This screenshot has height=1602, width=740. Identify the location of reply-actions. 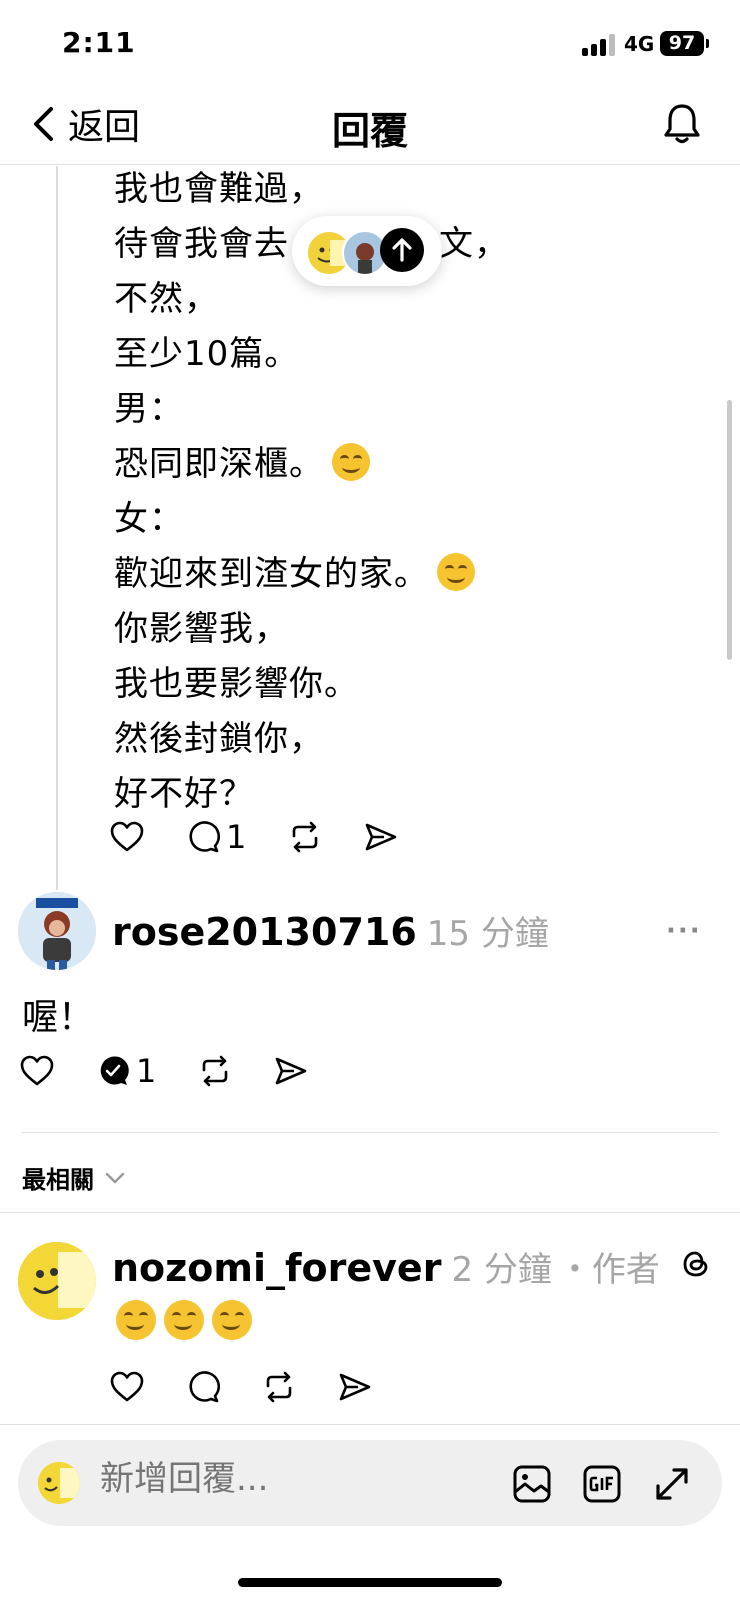
(262, 1387).